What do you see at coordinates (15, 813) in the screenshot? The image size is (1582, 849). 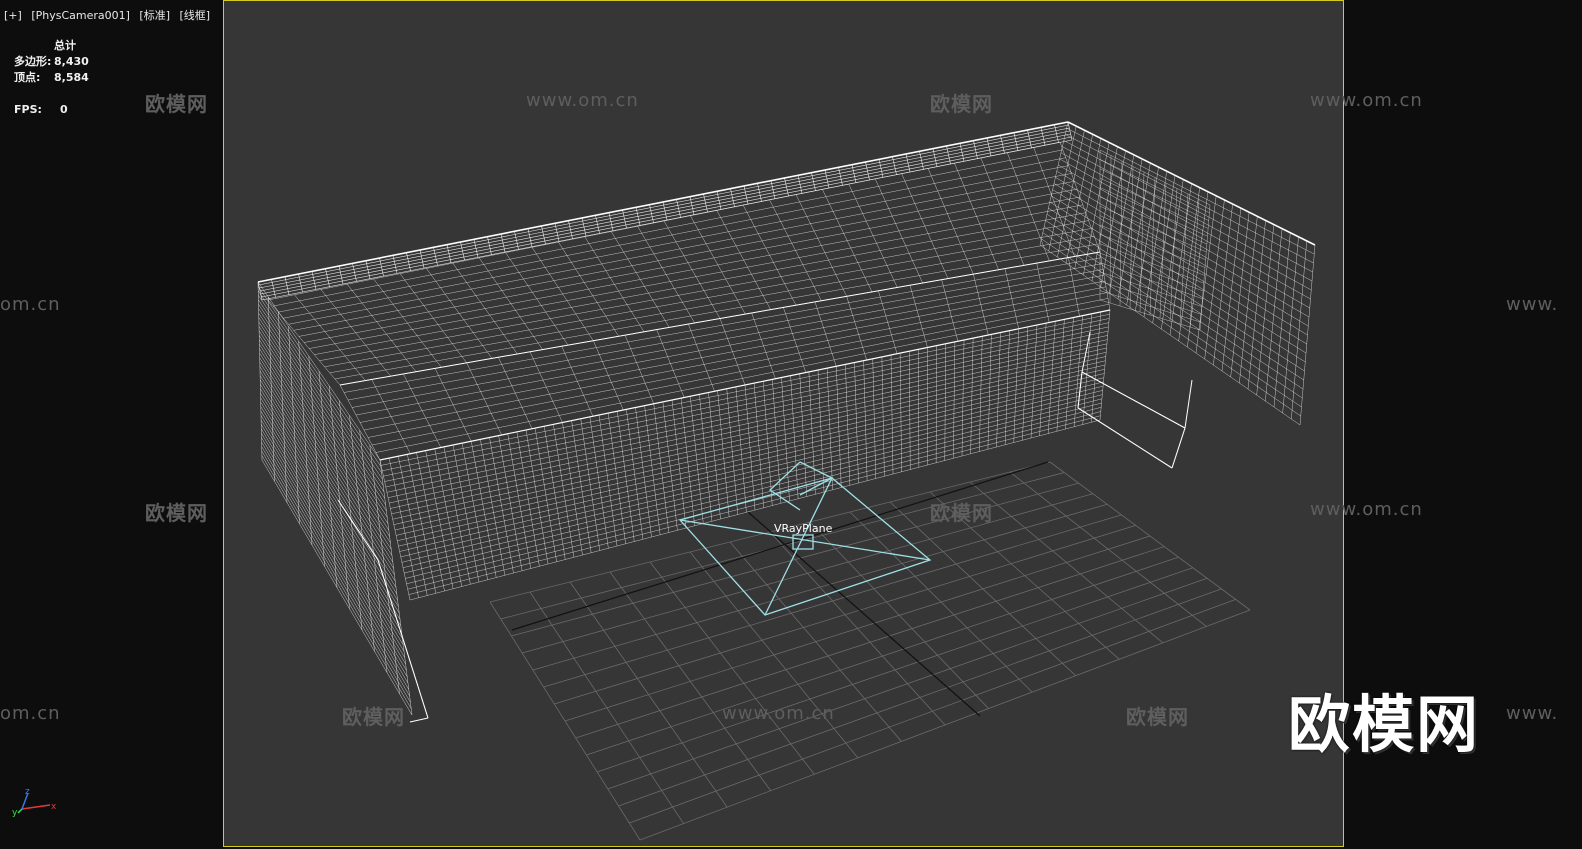 I see `axis-y-label: y` at bounding box center [15, 813].